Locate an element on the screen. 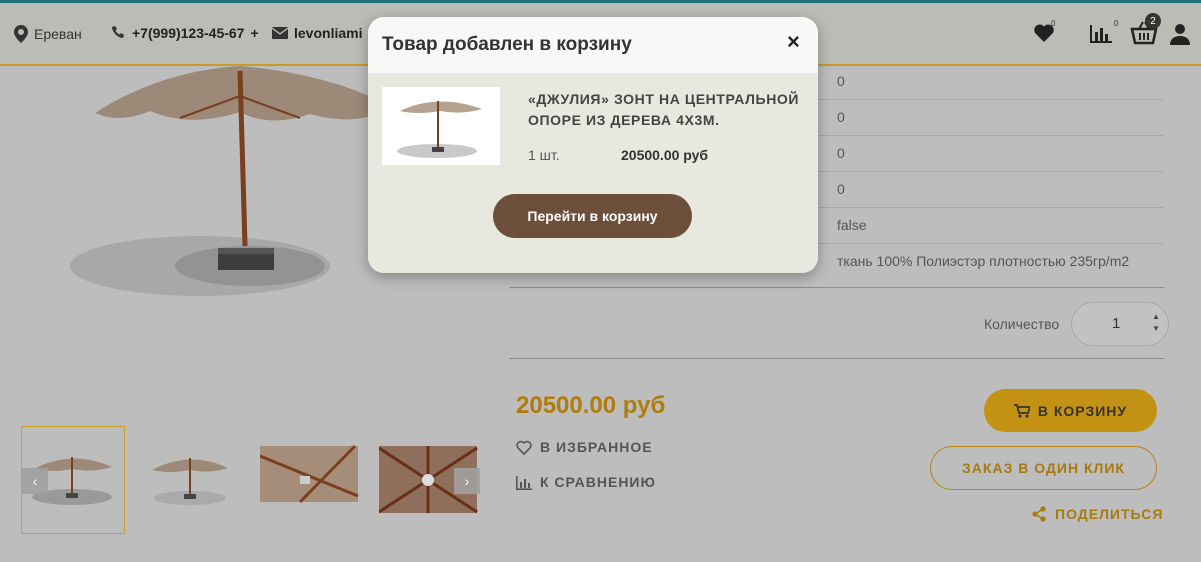  wishlist-label: В ИЗБРАННОЕ is located at coordinates (596, 447).